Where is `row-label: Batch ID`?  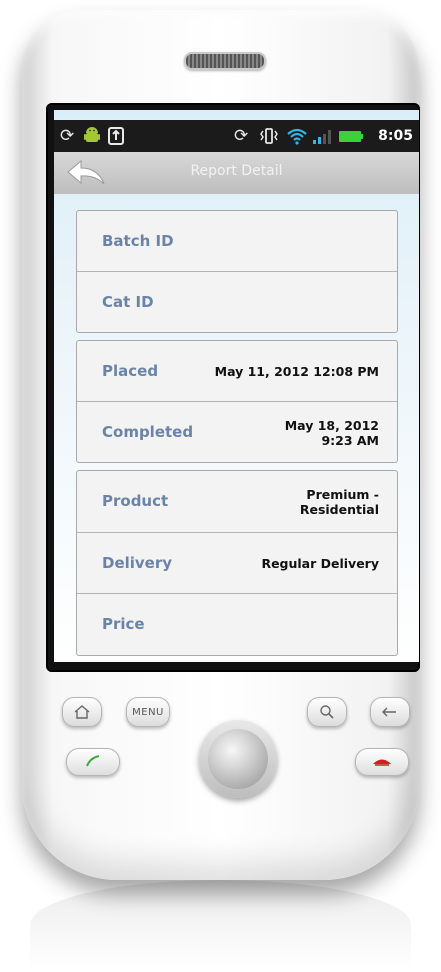 row-label: Batch ID is located at coordinates (138, 241).